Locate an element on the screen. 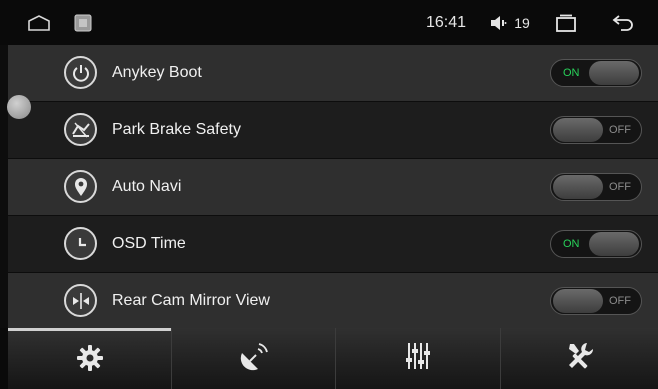  tools-icon is located at coordinates (580, 358).